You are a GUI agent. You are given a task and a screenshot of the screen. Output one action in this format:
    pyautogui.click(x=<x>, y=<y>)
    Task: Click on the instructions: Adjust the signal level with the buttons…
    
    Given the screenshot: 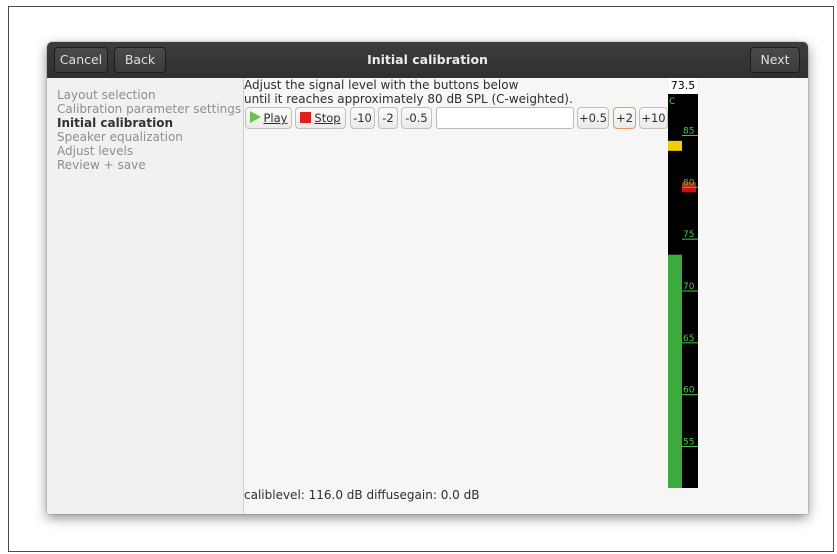 What is the action you would take?
    pyautogui.click(x=408, y=92)
    